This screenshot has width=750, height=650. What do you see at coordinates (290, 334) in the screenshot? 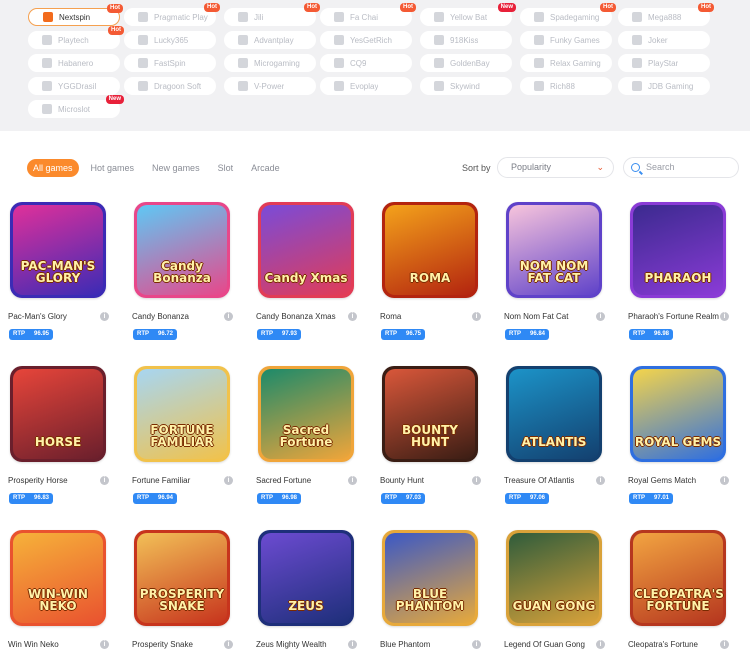
I see `rtp-value: 97.93` at bounding box center [290, 334].